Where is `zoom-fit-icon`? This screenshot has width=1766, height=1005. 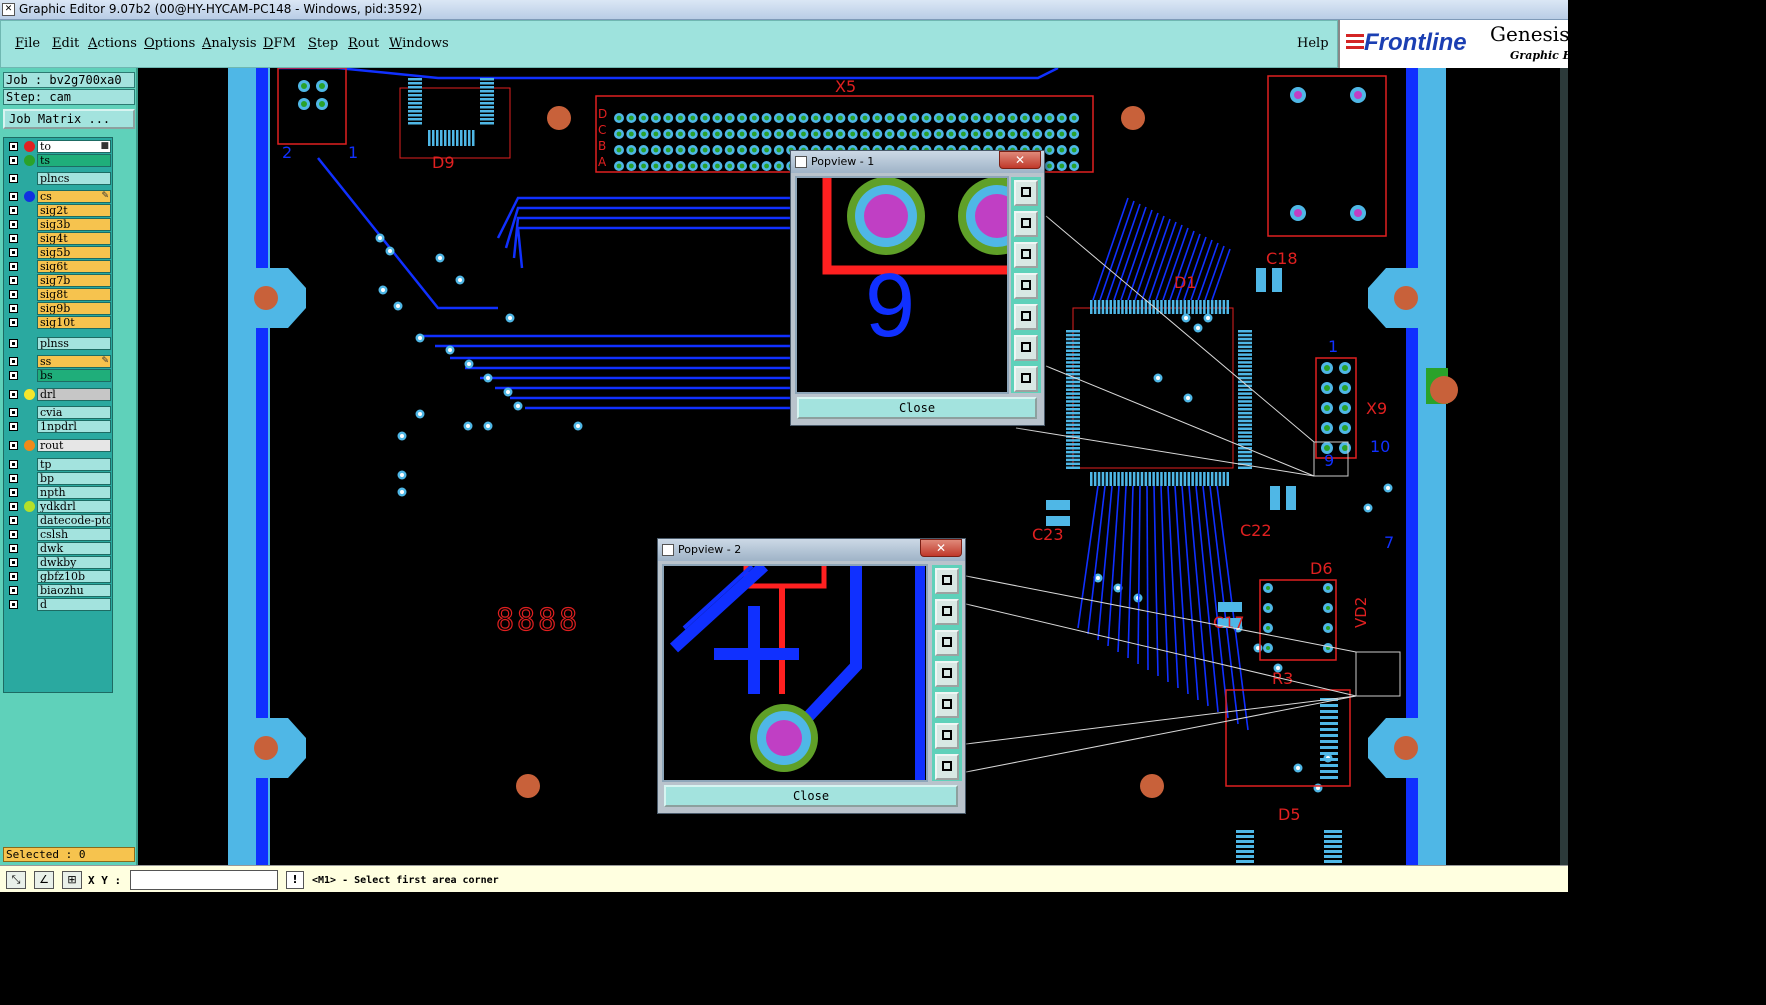
zoom-fit-icon is located at coordinates (947, 581).